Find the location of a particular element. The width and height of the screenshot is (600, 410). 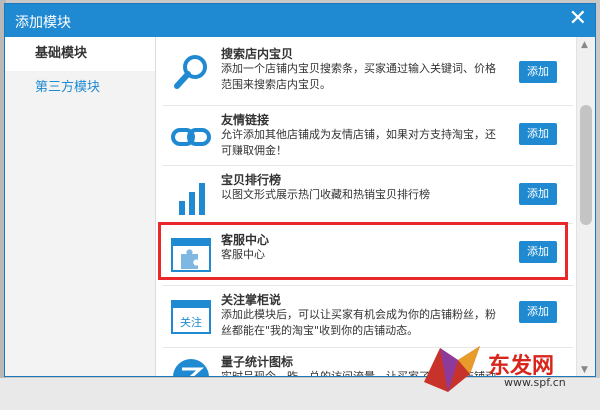

module-title: 搜索店内宝贝 is located at coordinates (257, 54).